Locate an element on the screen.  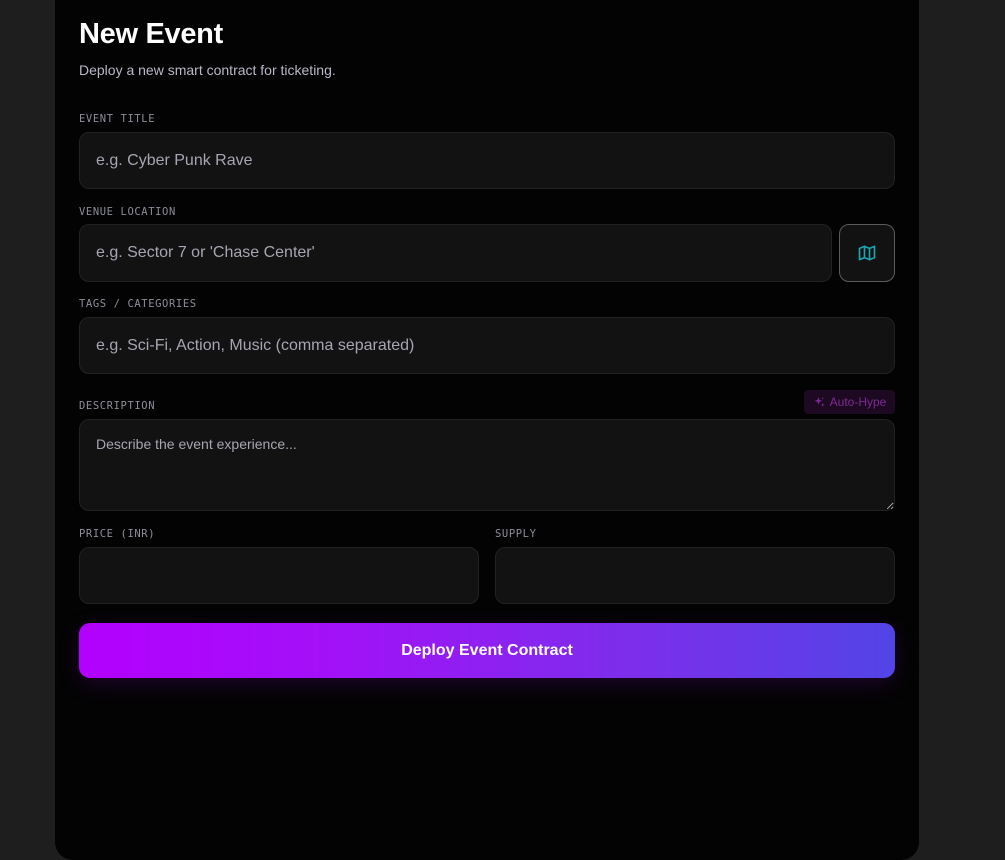
venue-location-label: VENUE LOCATION is located at coordinates (127, 212).